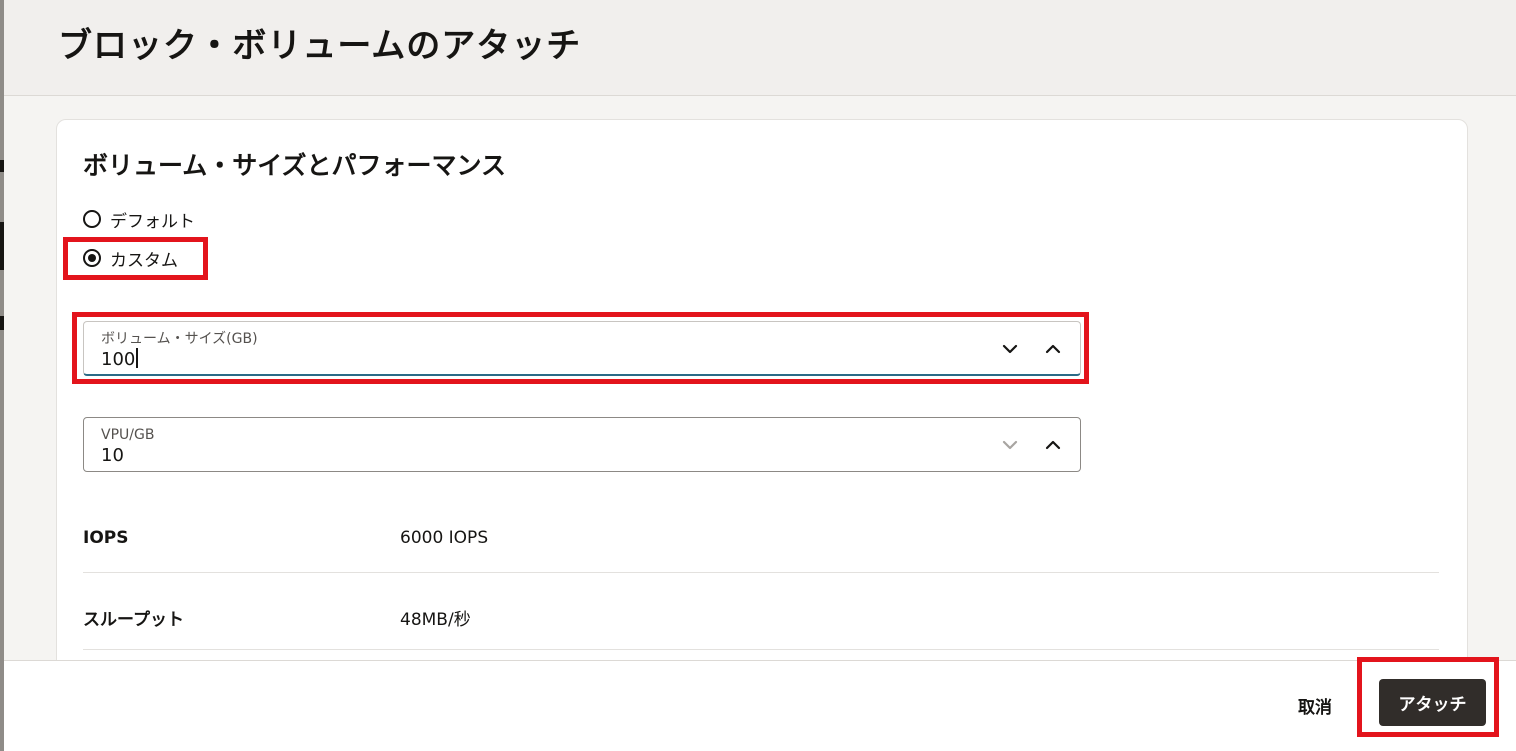 This screenshot has height=751, width=1516. What do you see at coordinates (179, 339) in the screenshot?
I see `volume-size-label: ボリューム・サイズ(GB)` at bounding box center [179, 339].